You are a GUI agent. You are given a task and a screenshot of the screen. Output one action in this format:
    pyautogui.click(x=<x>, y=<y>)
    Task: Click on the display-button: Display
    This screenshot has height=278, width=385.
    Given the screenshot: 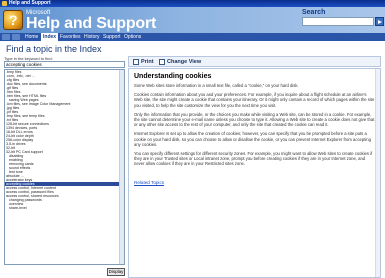 What is the action you would take?
    pyautogui.click(x=116, y=272)
    